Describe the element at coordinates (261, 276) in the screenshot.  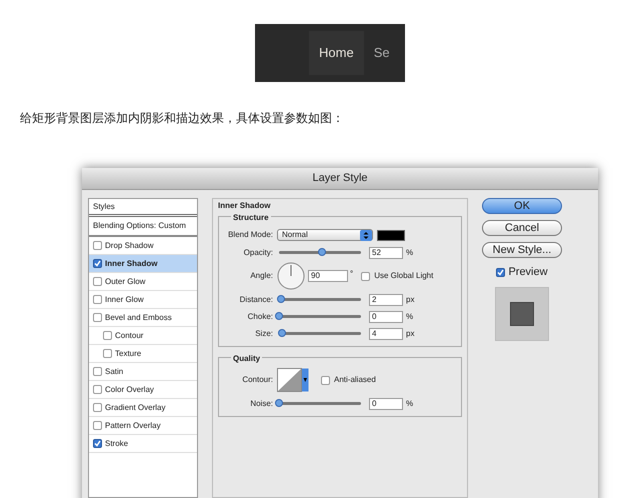
I see `field-label: Angle:` at that location.